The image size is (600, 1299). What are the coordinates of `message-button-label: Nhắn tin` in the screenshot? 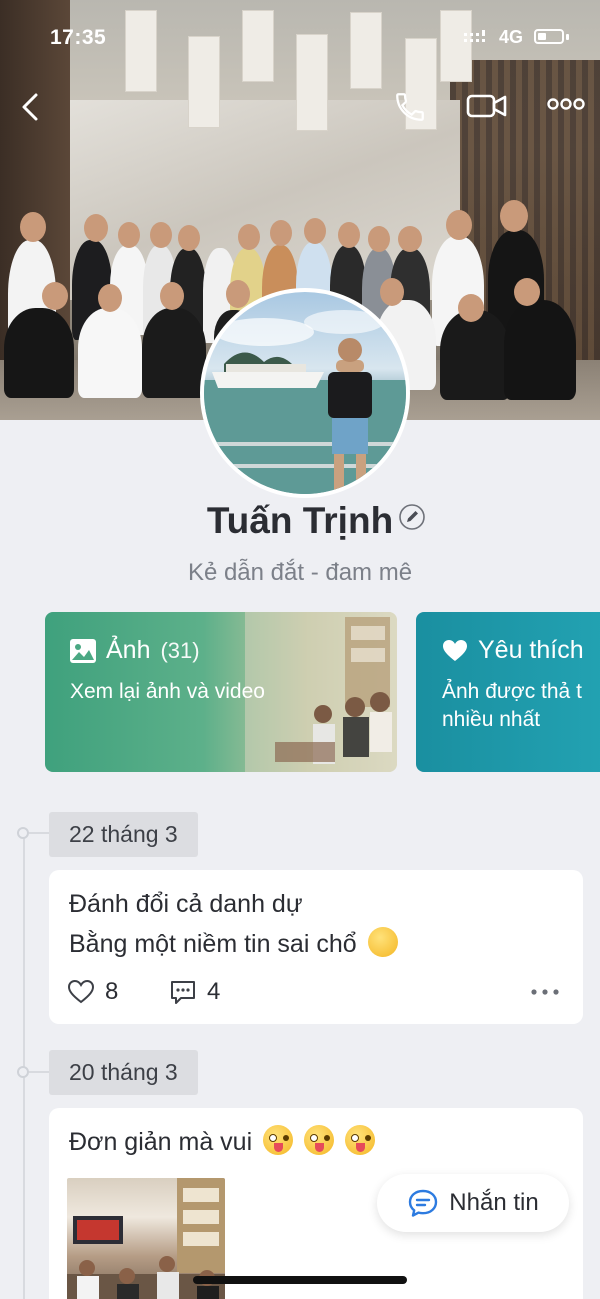 It's located at (494, 1202).